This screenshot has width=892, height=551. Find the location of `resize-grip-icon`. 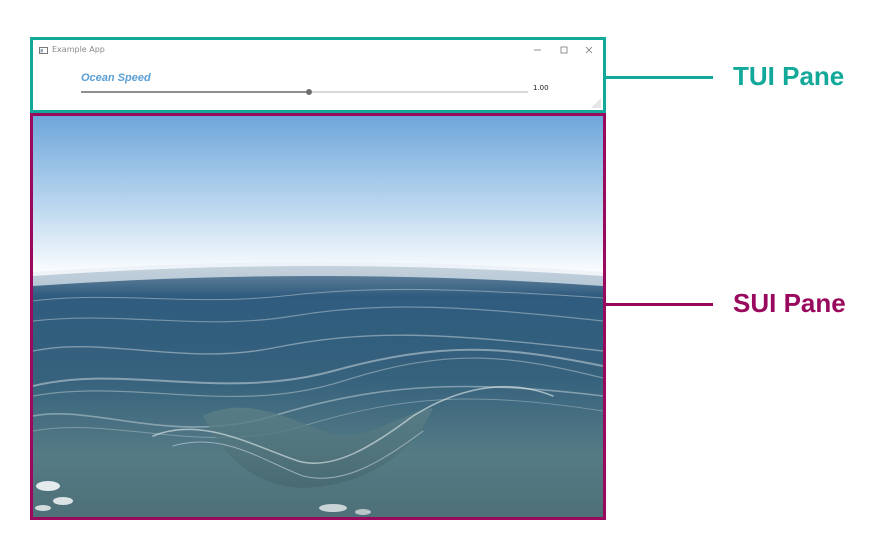

resize-grip-icon is located at coordinates (596, 103).